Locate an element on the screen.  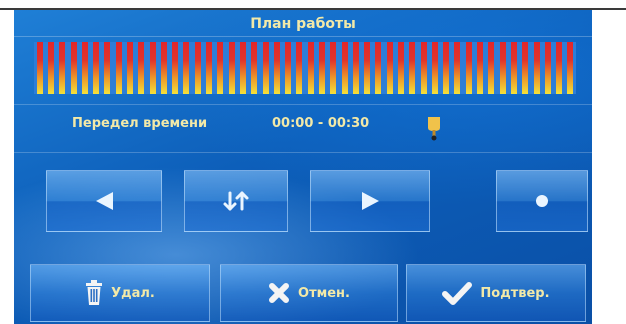
time-range-label: Передел времени is located at coordinates (140, 123).